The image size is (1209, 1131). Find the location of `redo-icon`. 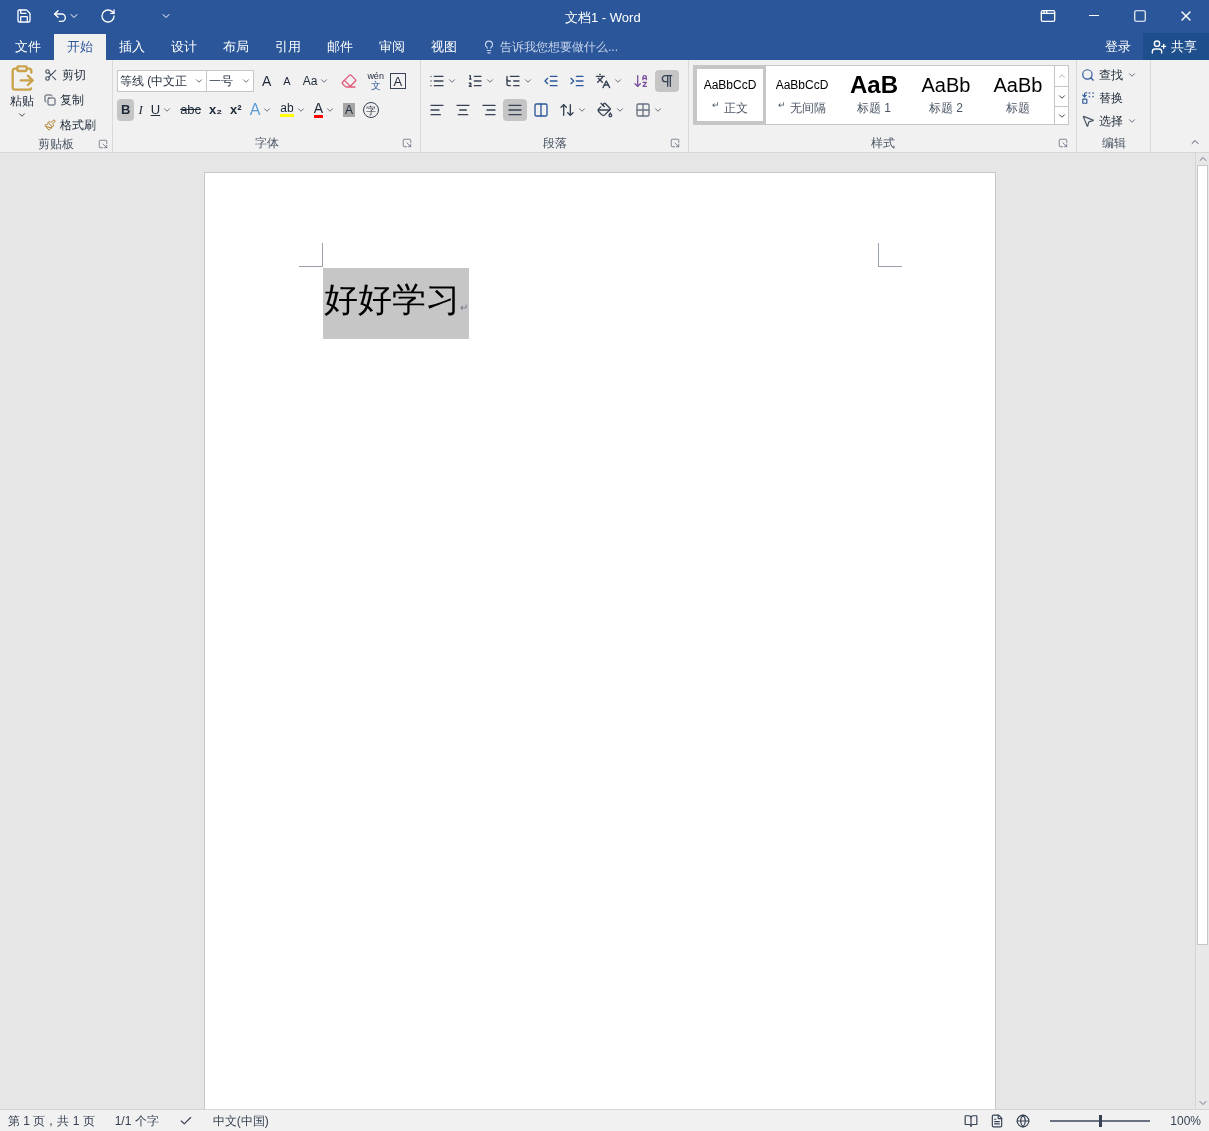

redo-icon is located at coordinates (108, 15).